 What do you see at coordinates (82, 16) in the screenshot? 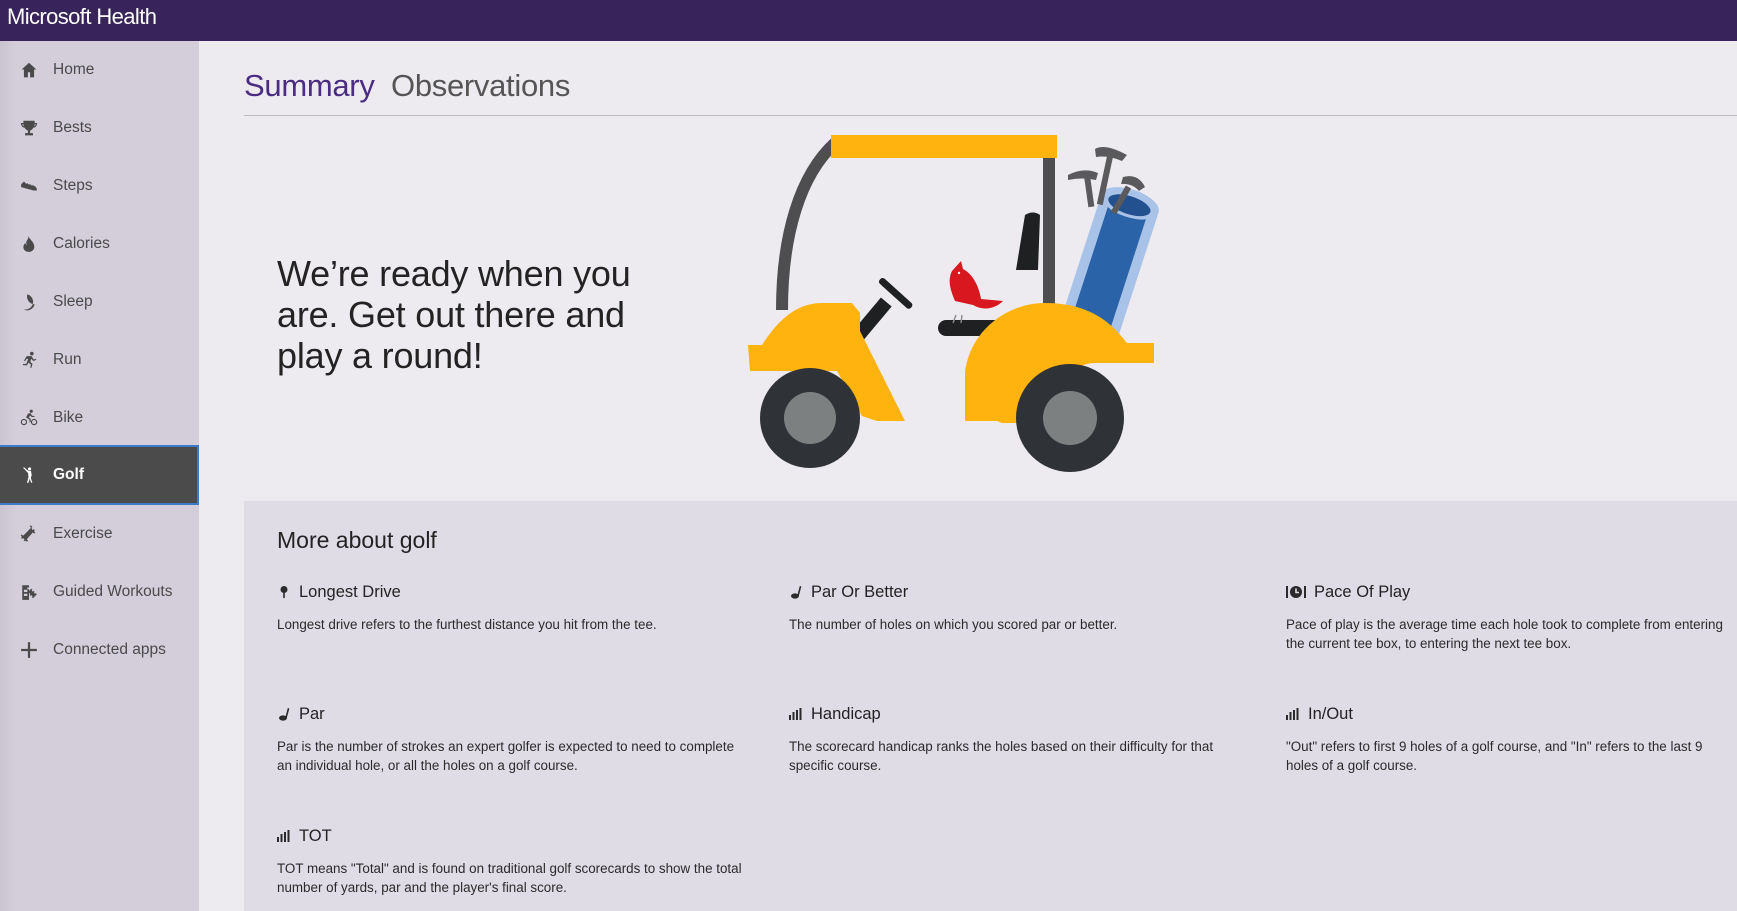
I see `app-title: Microsoft Health` at bounding box center [82, 16].